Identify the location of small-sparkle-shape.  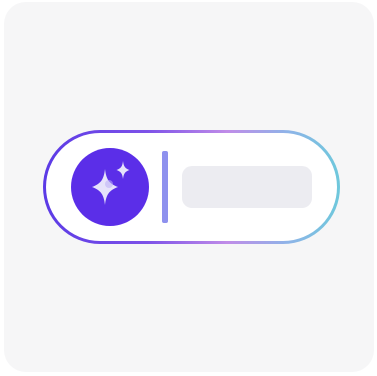
(123, 170).